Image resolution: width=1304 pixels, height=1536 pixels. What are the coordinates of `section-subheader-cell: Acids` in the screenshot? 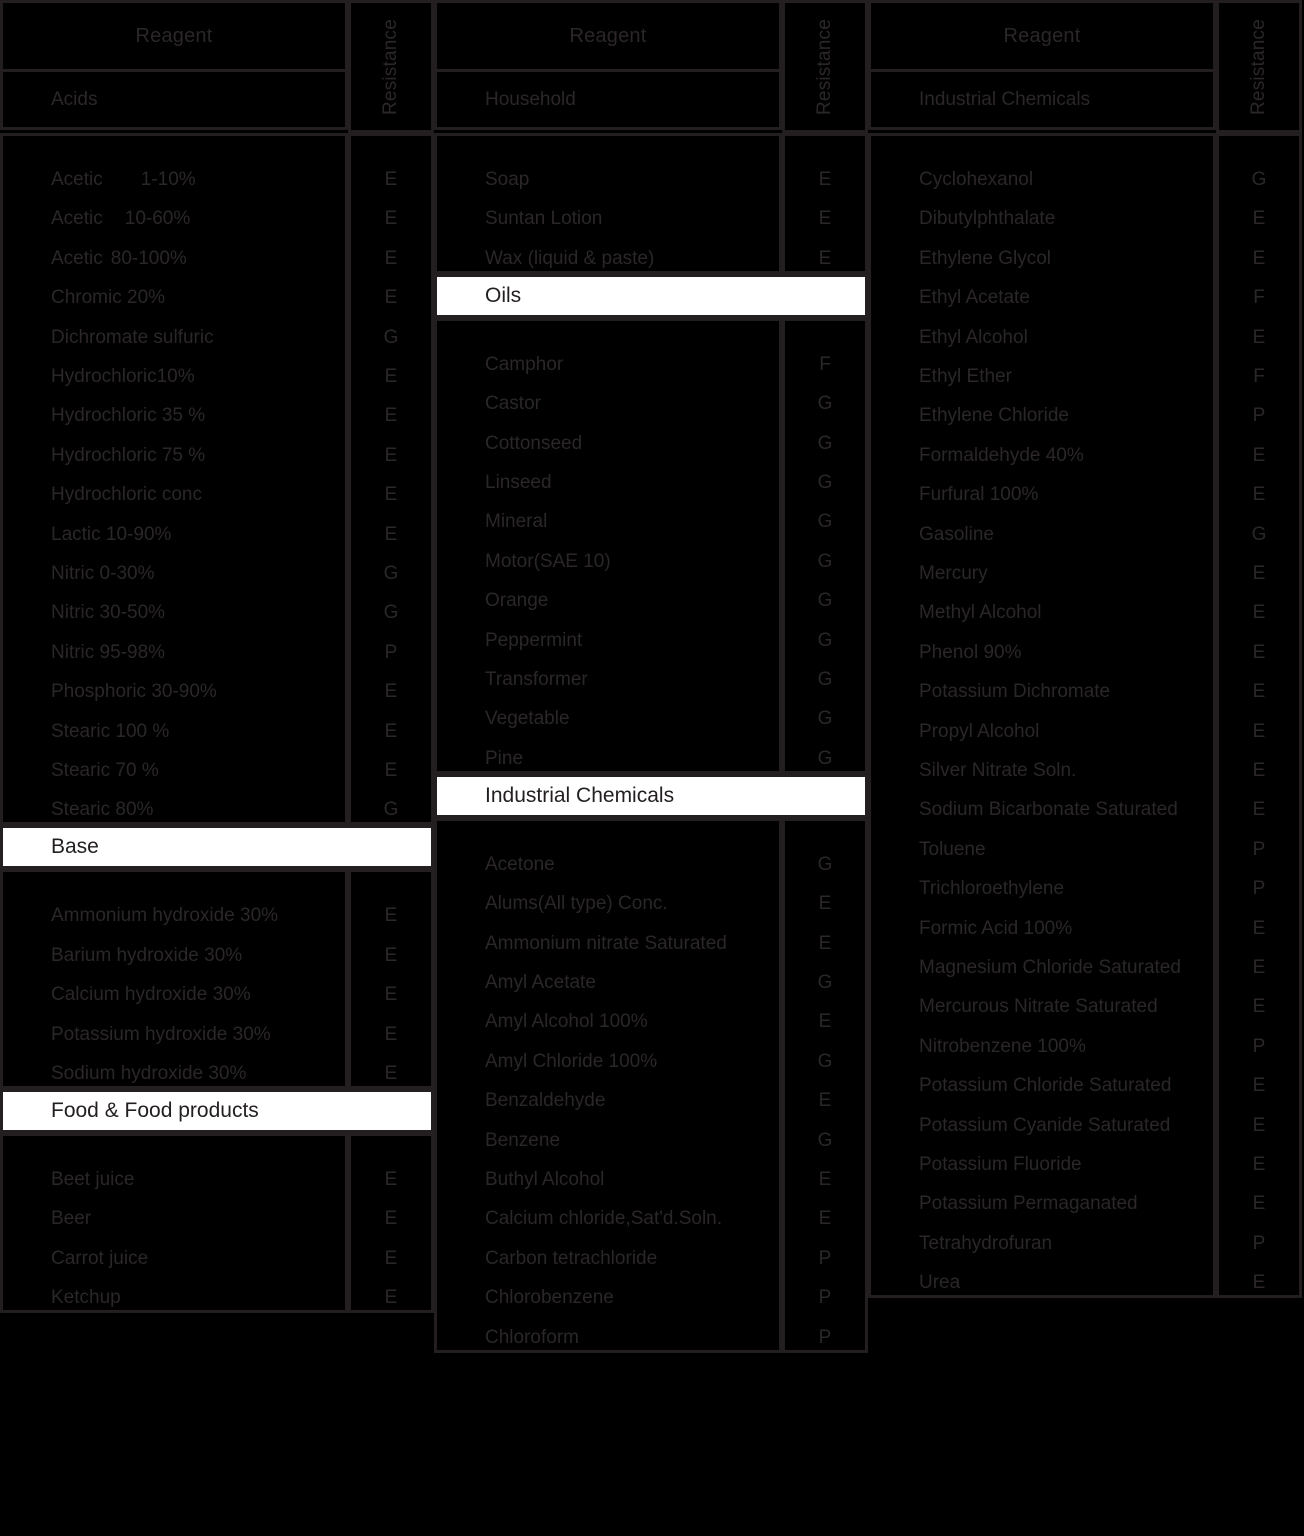 It's located at (174, 101).